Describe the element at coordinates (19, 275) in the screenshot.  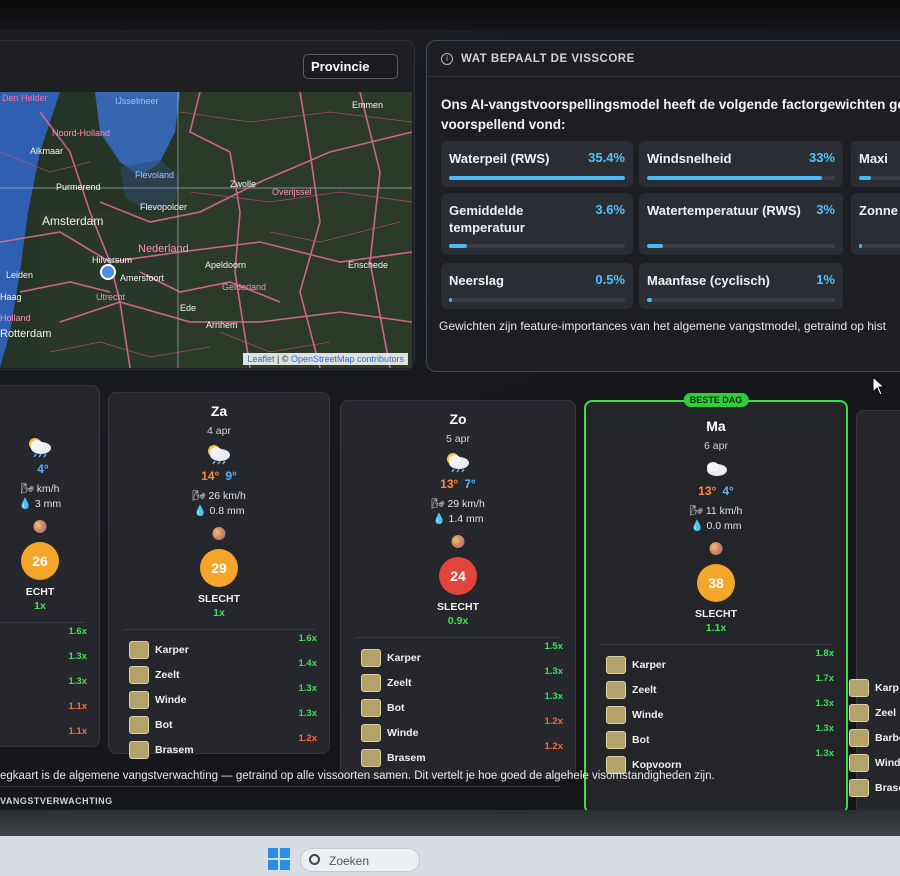
I see `map-label: Leiden` at that location.